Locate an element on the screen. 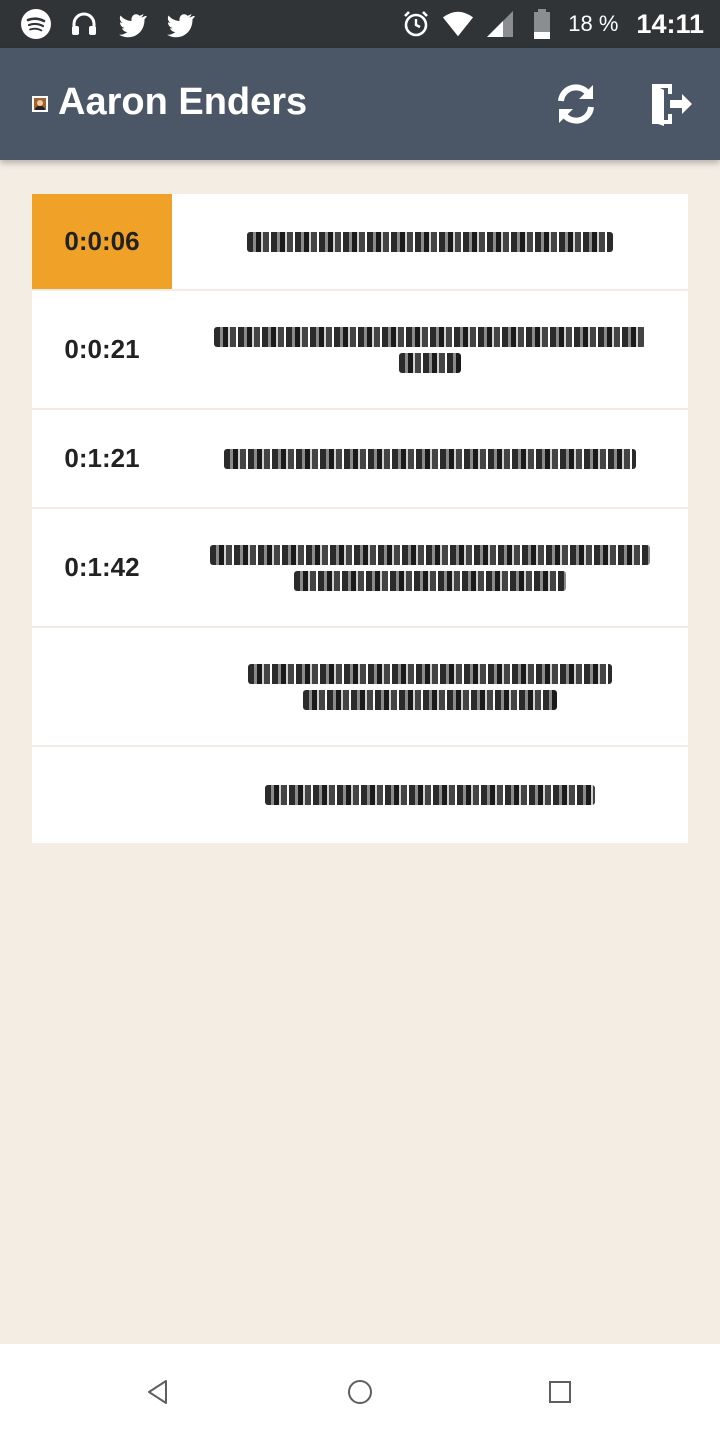 This screenshot has height=1440, width=720. status-notification-icons is located at coordinates (108, 24).